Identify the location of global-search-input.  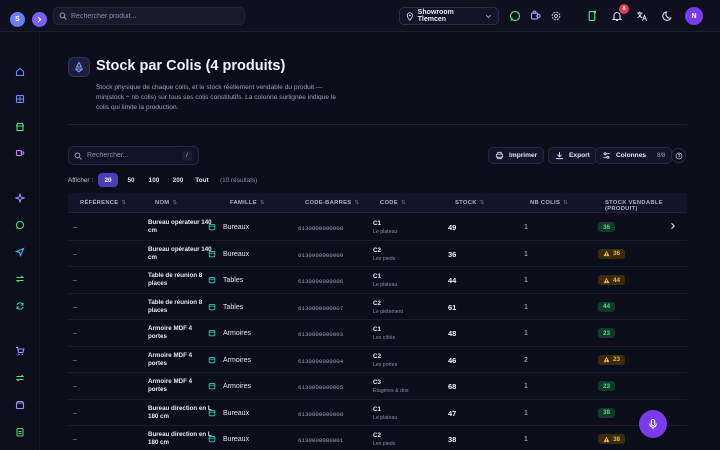
(151, 16).